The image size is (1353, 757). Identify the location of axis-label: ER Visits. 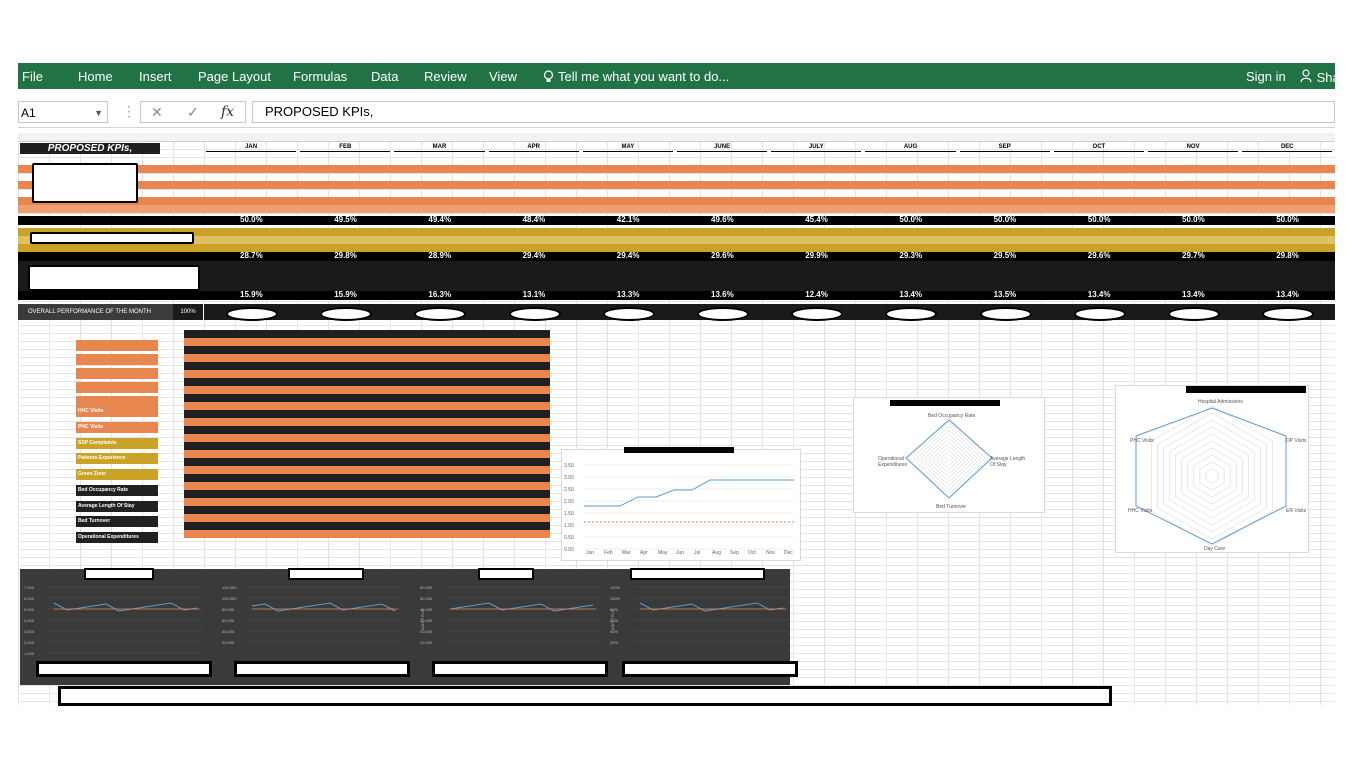
(1296, 511).